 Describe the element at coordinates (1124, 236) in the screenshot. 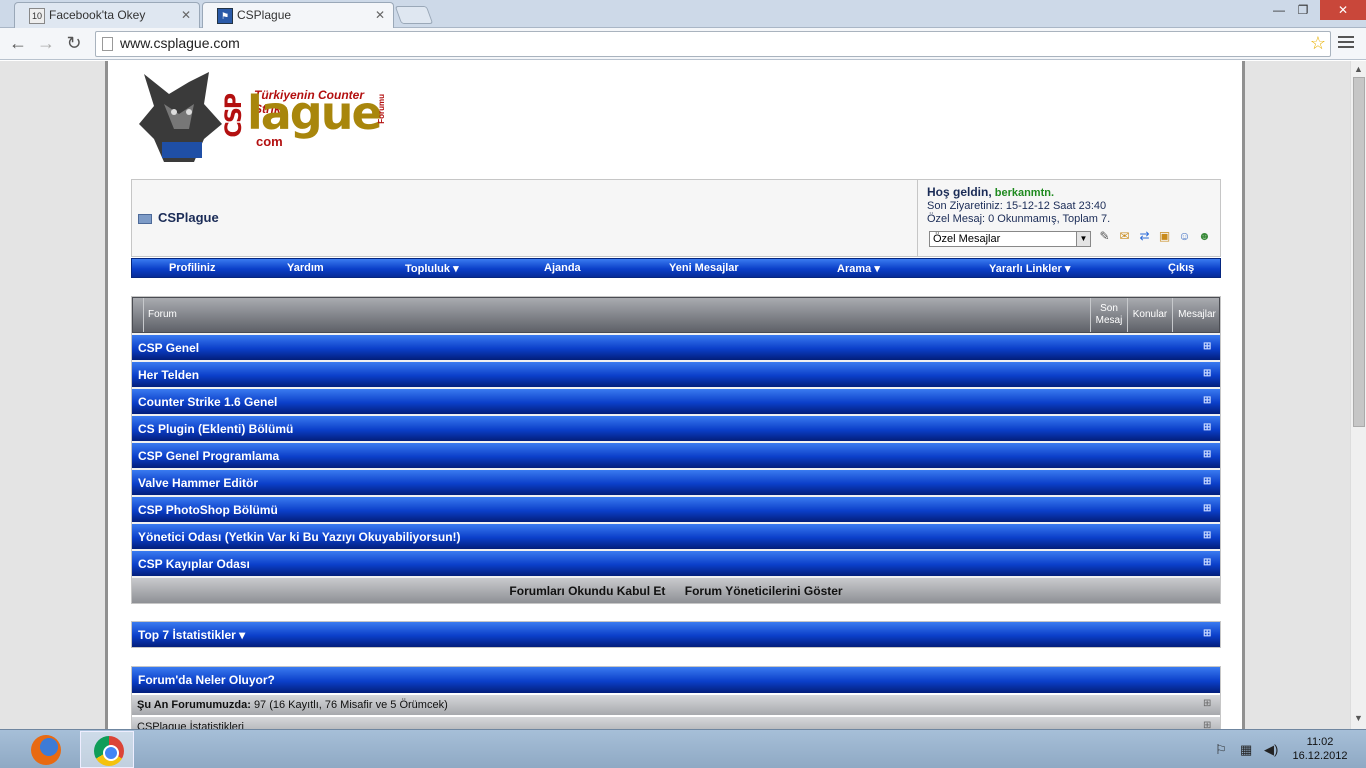

I see `messages-icon: ✉` at that location.